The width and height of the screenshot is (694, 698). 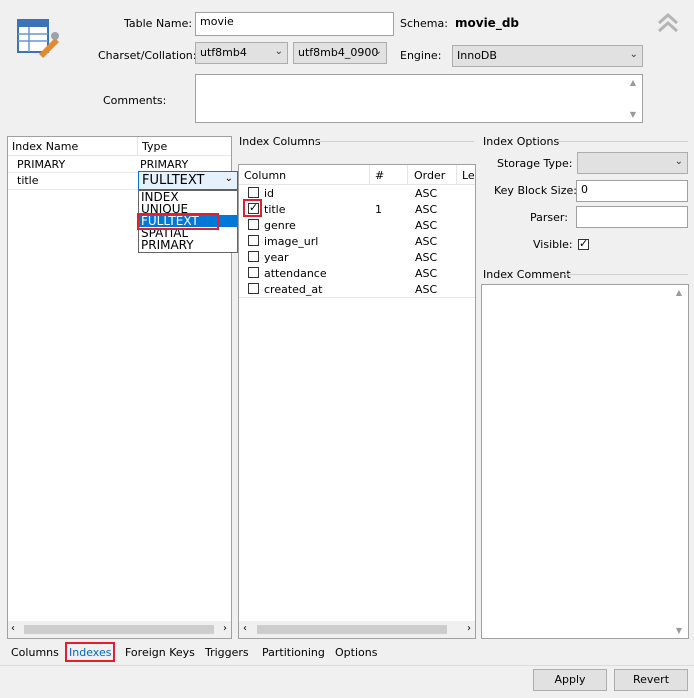 What do you see at coordinates (632, 217) in the screenshot?
I see `parser-input` at bounding box center [632, 217].